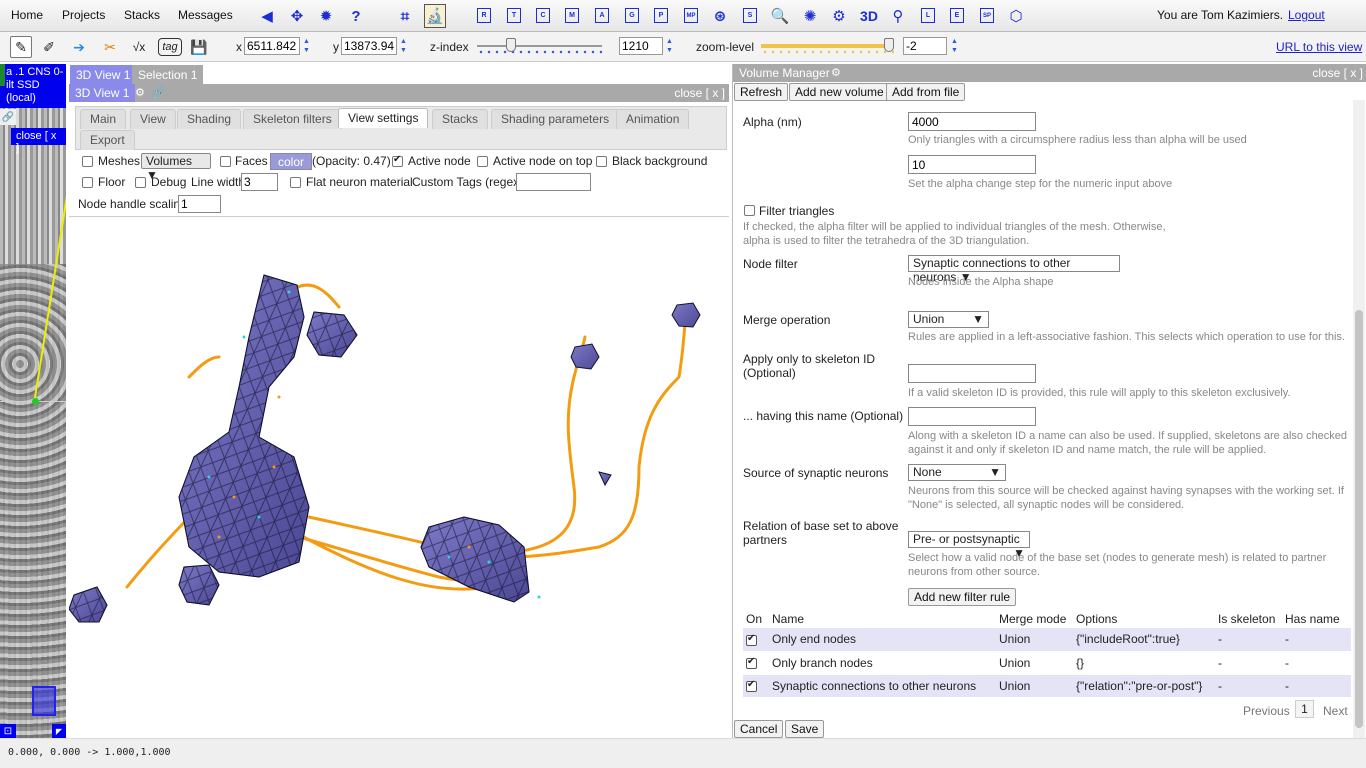  Describe the element at coordinates (142, 15) in the screenshot. I see `menu-stacks: Stacks` at that location.